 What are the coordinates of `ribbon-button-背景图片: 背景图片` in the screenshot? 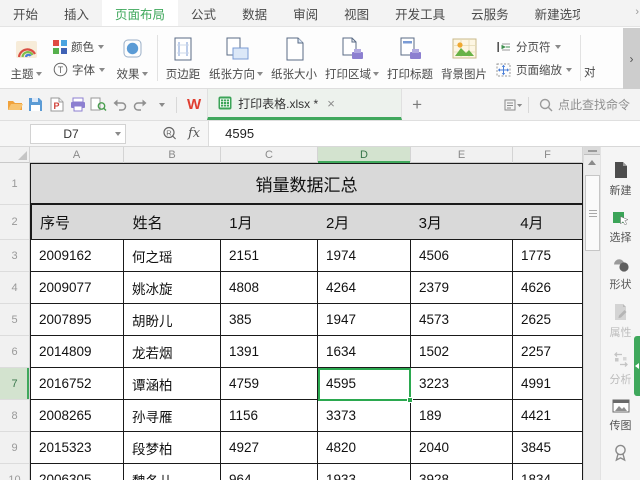 It's located at (464, 58).